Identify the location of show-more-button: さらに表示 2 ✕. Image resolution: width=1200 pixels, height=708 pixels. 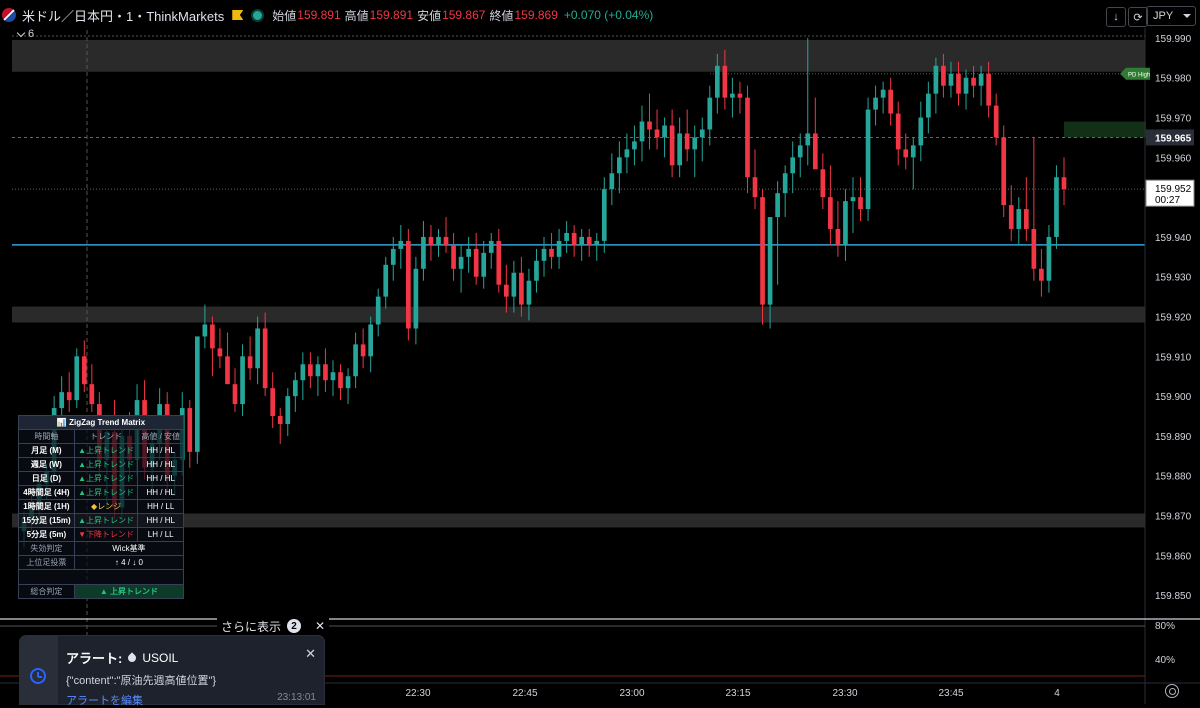
(273, 626).